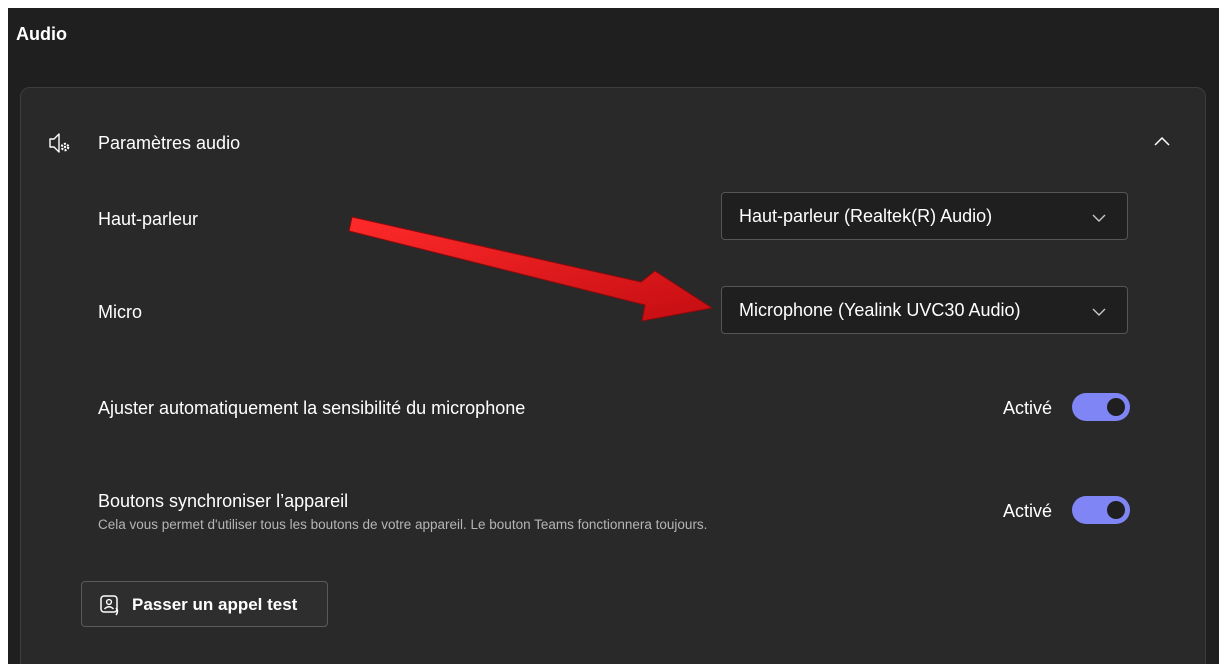  Describe the element at coordinates (61, 143) in the screenshot. I see `speaker-gear-icon` at that location.